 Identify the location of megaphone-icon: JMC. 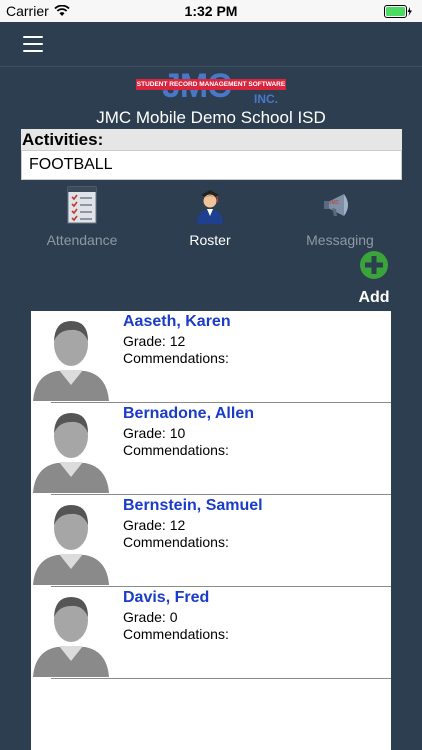
(336, 205).